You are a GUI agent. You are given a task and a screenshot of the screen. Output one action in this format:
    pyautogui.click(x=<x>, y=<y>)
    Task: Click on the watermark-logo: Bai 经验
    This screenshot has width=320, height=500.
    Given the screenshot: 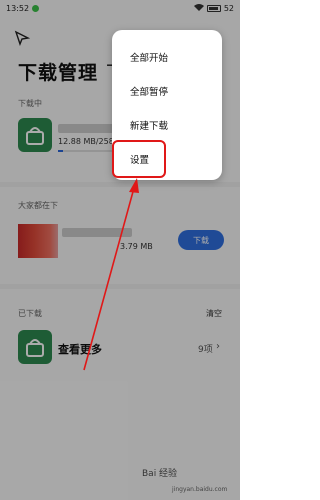 What is the action you would take?
    pyautogui.click(x=160, y=474)
    